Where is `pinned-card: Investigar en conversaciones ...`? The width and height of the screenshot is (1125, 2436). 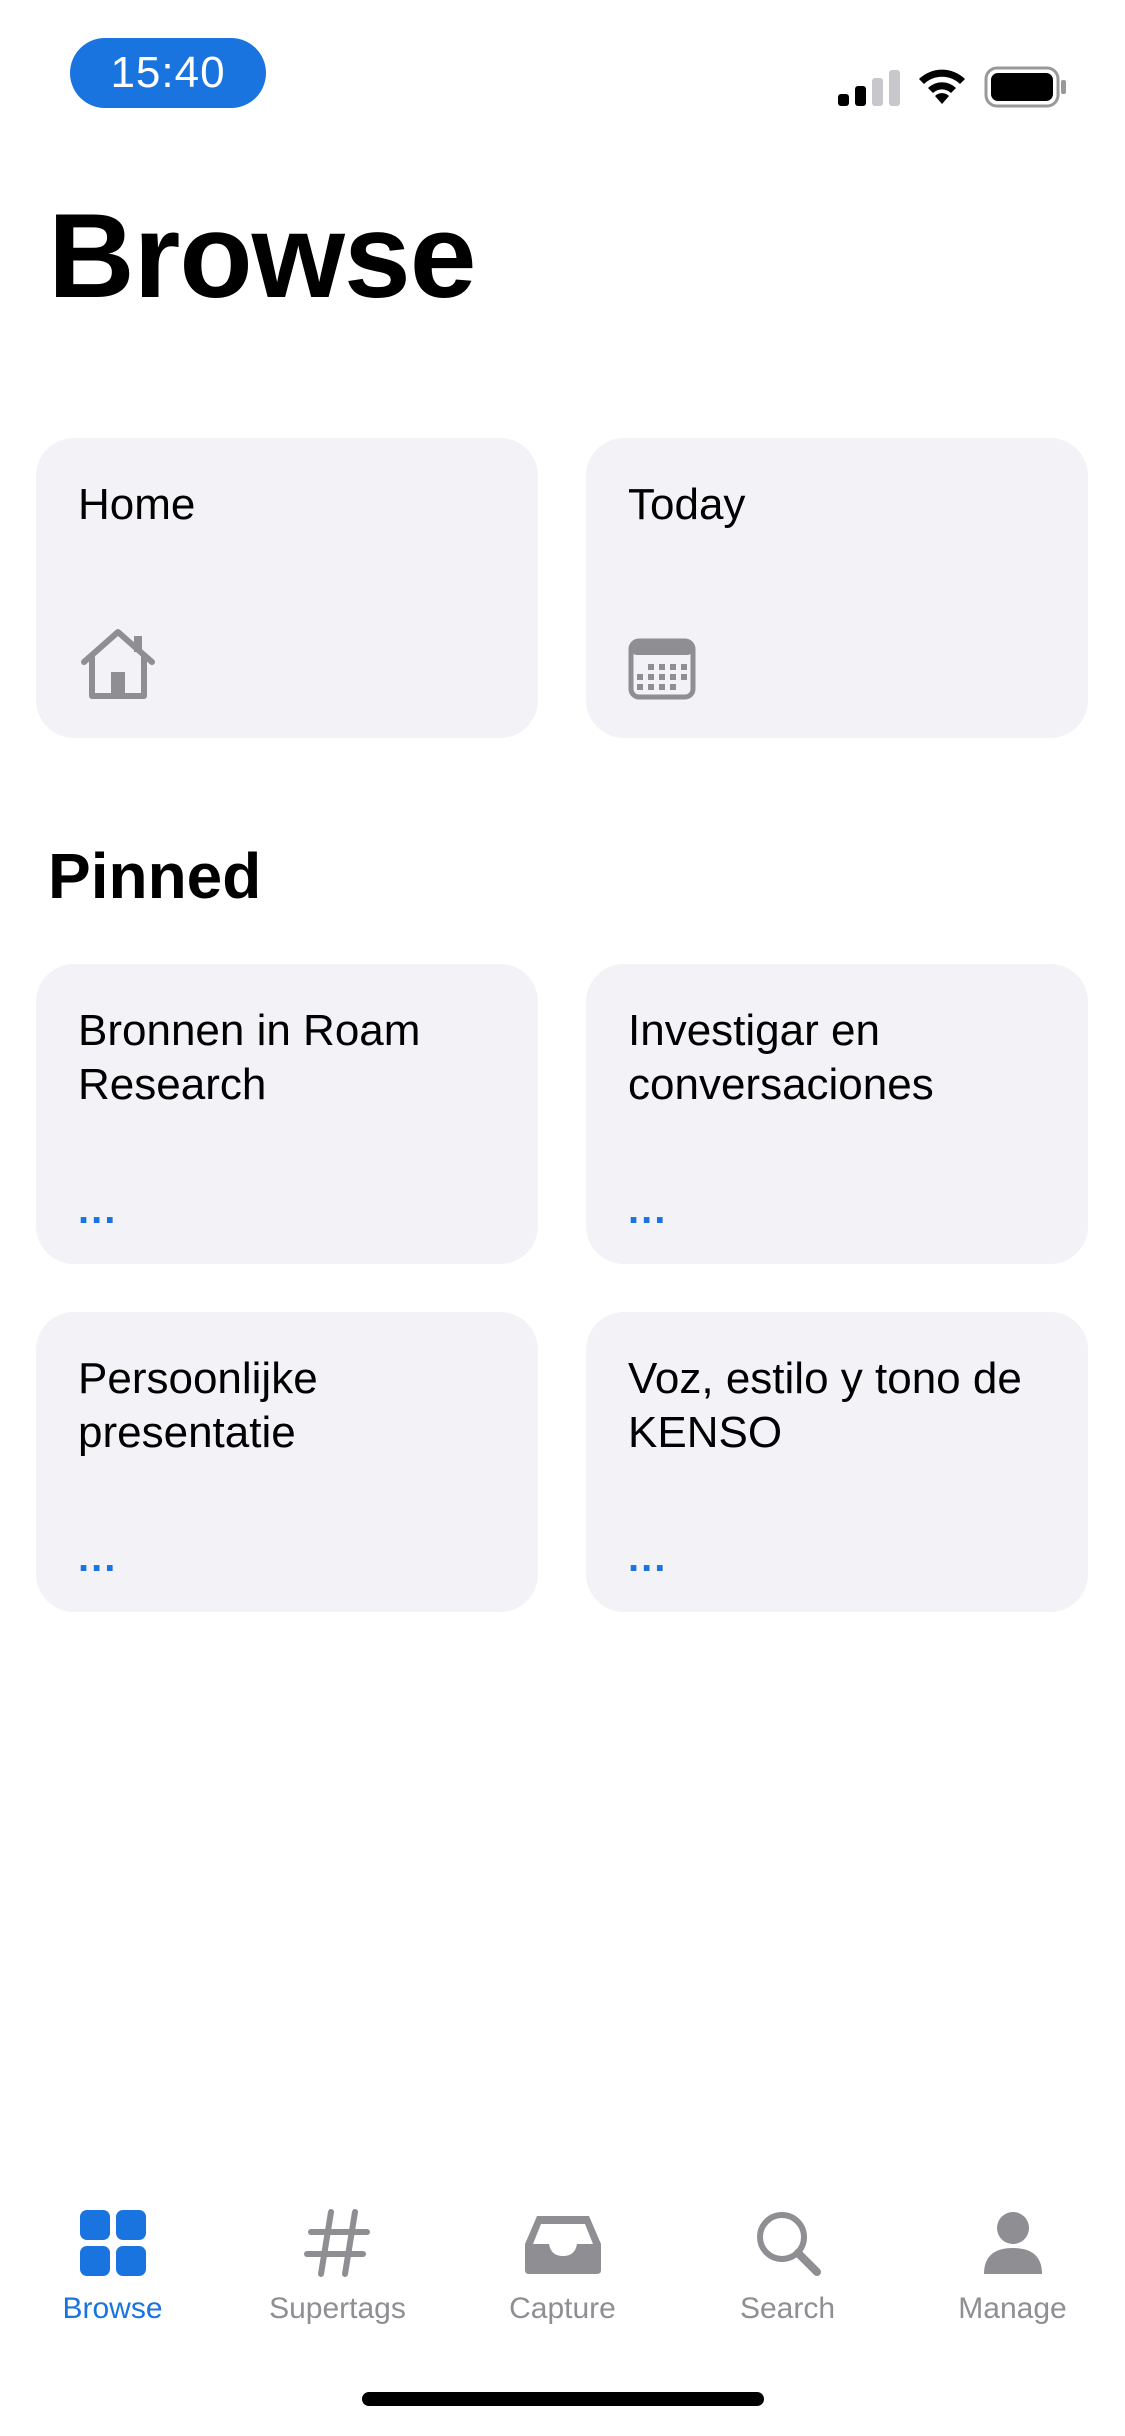
pinned-card: Investigar en conversaciones ... is located at coordinates (837, 1114).